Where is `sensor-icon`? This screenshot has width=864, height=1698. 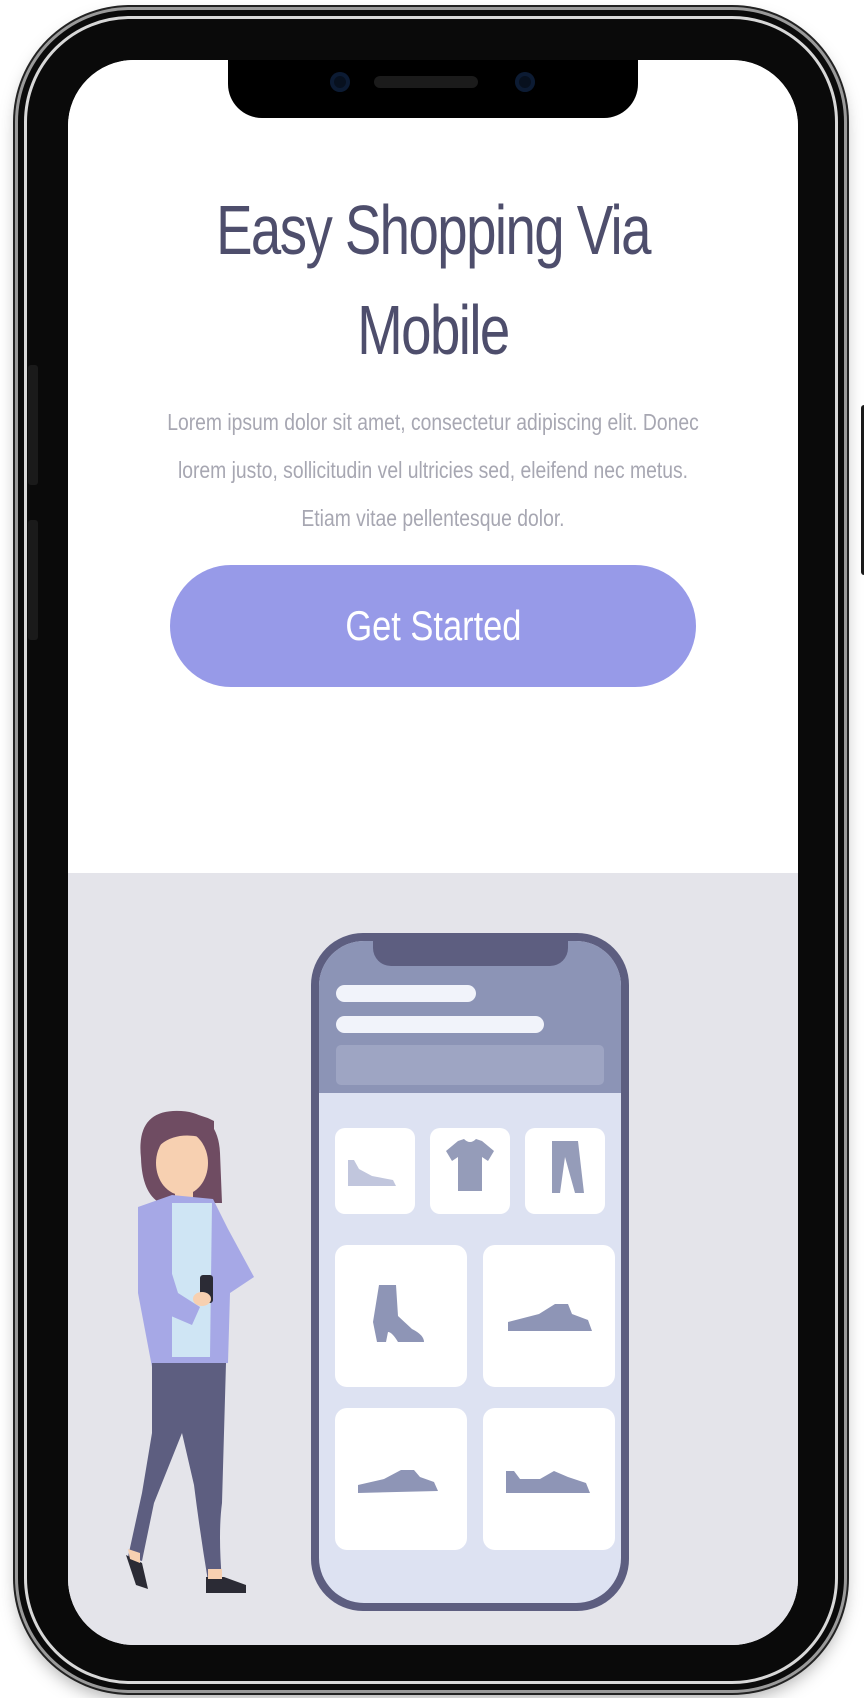
sensor-icon is located at coordinates (525, 82).